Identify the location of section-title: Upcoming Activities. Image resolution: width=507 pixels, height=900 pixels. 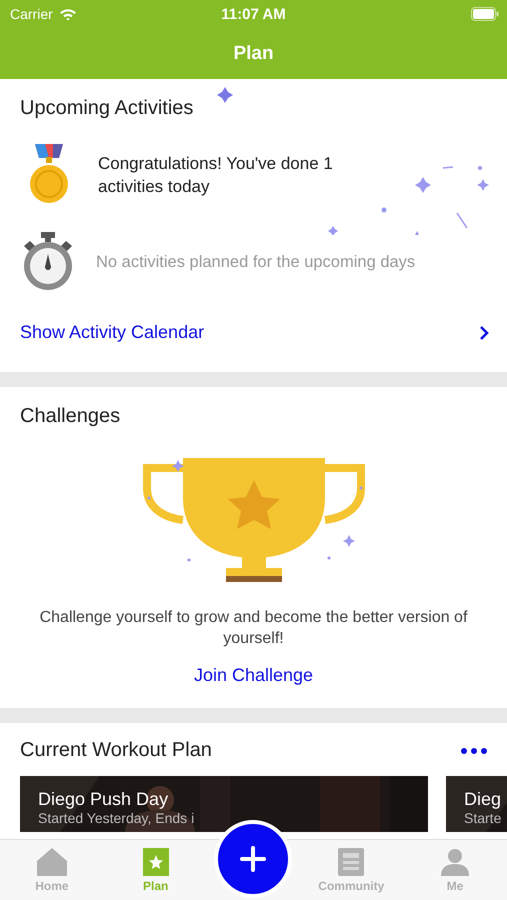
(107, 108).